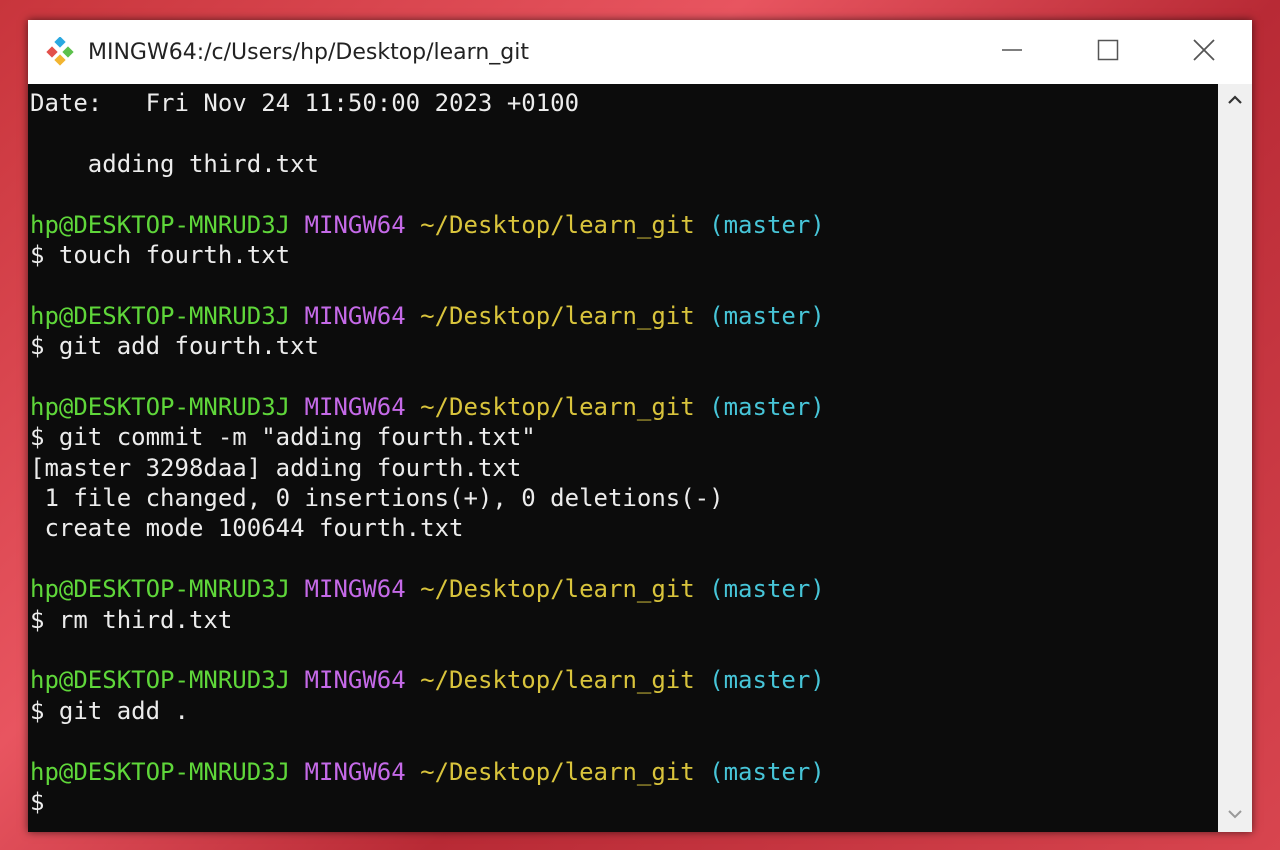 Image resolution: width=1280 pixels, height=850 pixels. I want to click on scroll-up-button, so click(1235, 101).